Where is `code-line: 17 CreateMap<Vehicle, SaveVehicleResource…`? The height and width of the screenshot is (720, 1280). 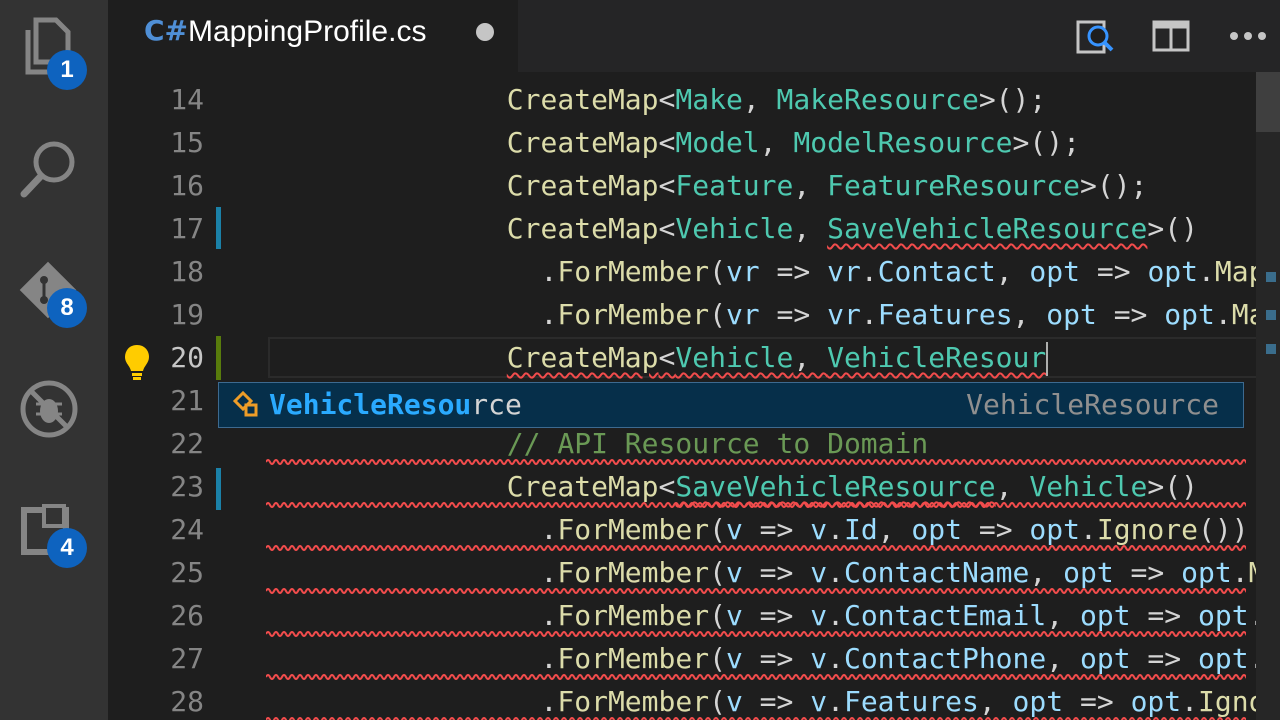
code-line: 17 CreateMap<Vehicle, SaveVehicleResource… is located at coordinates (694, 228).